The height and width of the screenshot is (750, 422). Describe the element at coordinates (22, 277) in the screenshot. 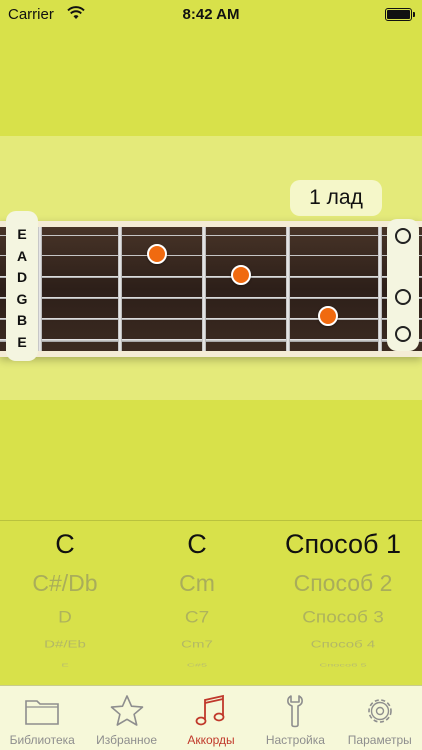

I see `string-name: D` at that location.